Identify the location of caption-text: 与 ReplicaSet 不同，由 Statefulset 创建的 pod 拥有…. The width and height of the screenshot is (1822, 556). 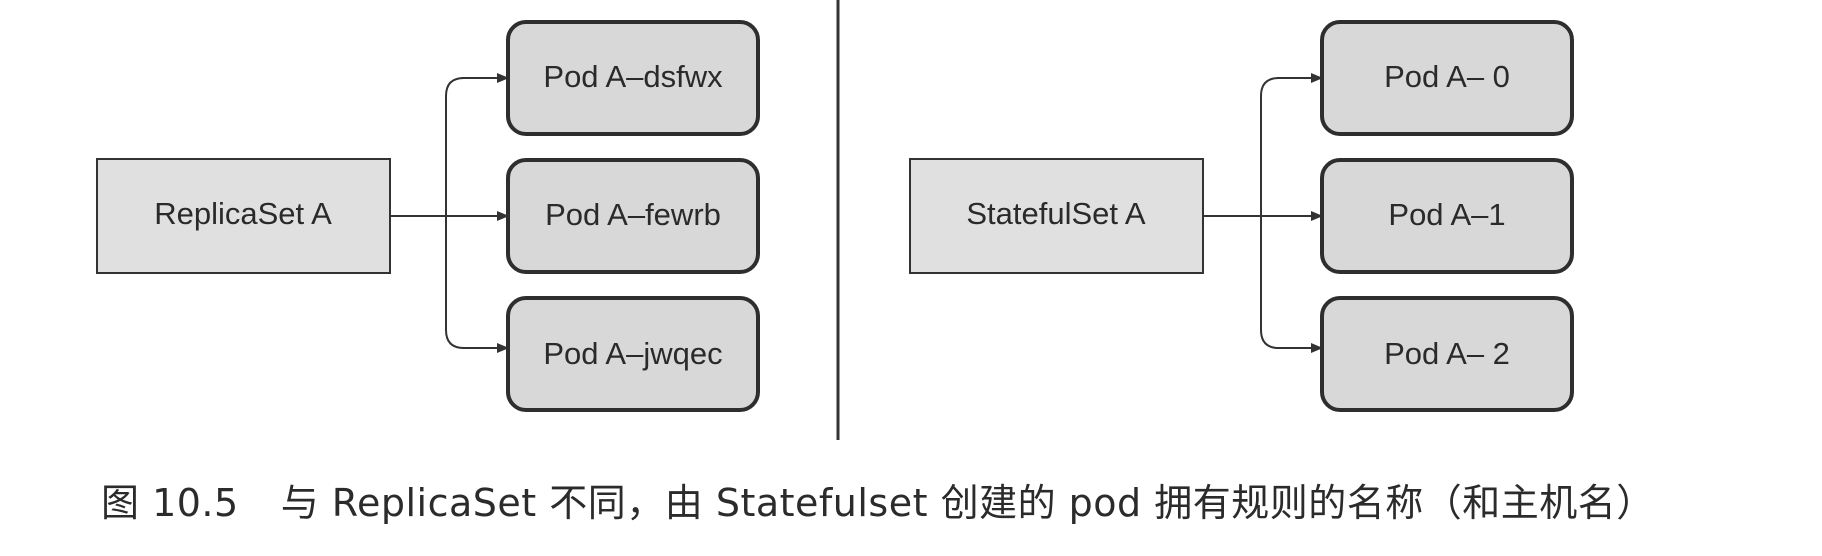
(967, 503).